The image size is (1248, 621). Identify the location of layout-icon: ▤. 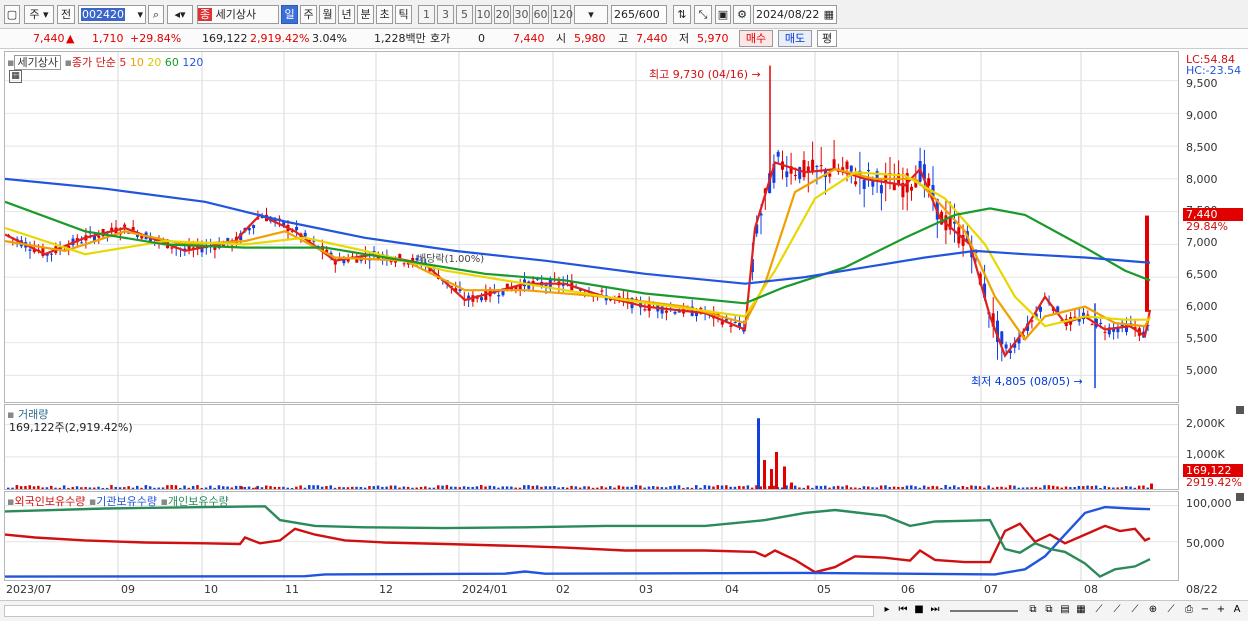
(1065, 611).